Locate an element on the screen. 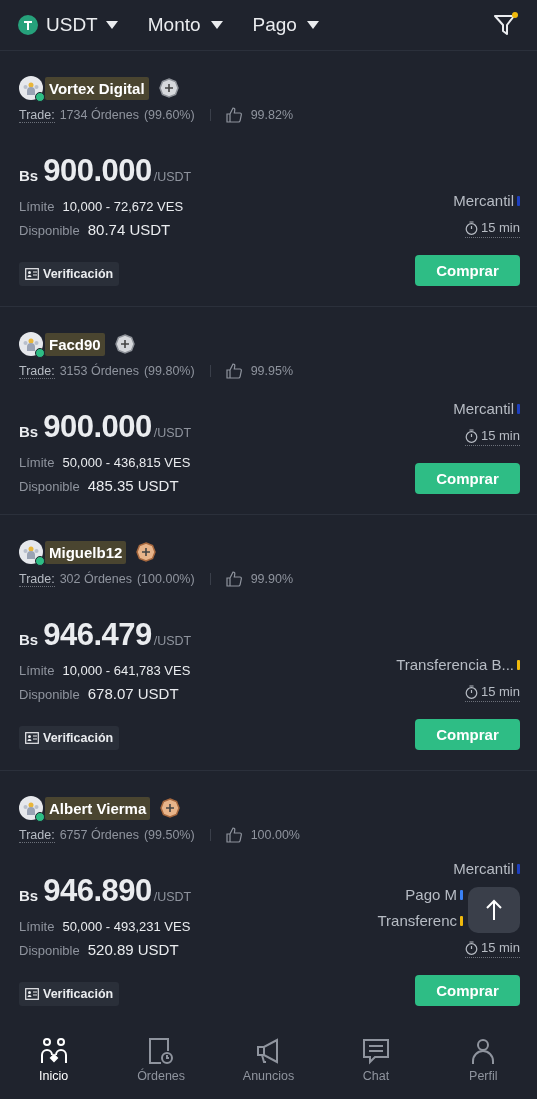 The height and width of the screenshot is (1099, 537). limit-value: 50,000 - 436,815 VES is located at coordinates (126, 462).